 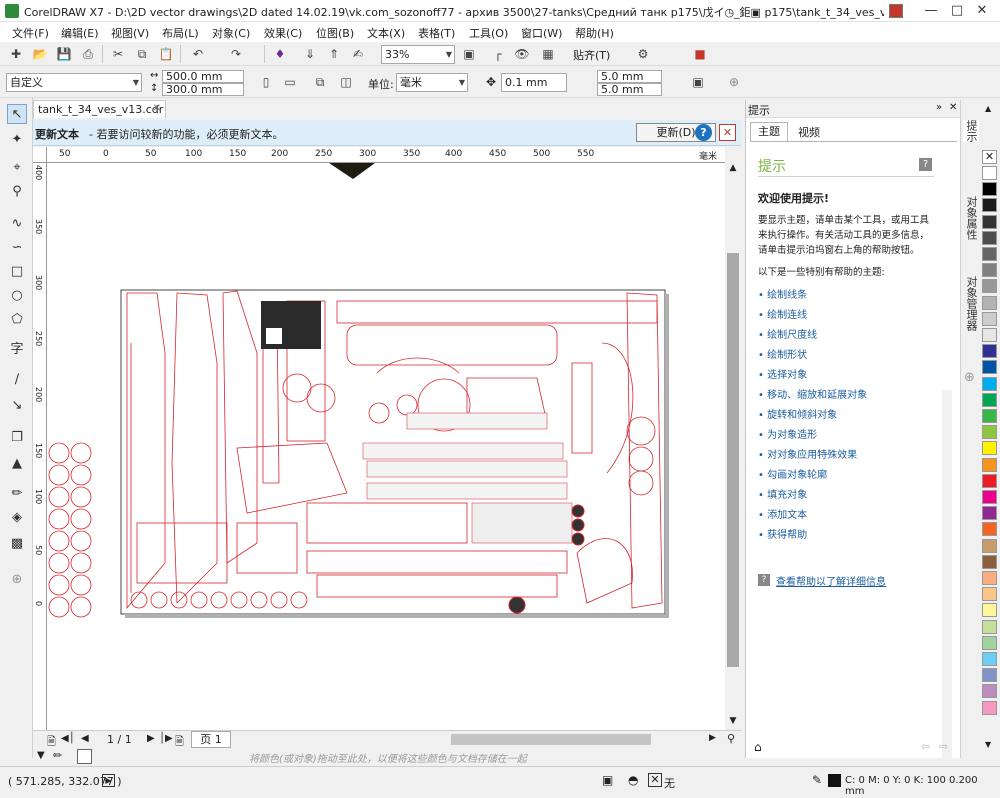 I want to click on status-play-icon: ▶, so click(x=108, y=780).